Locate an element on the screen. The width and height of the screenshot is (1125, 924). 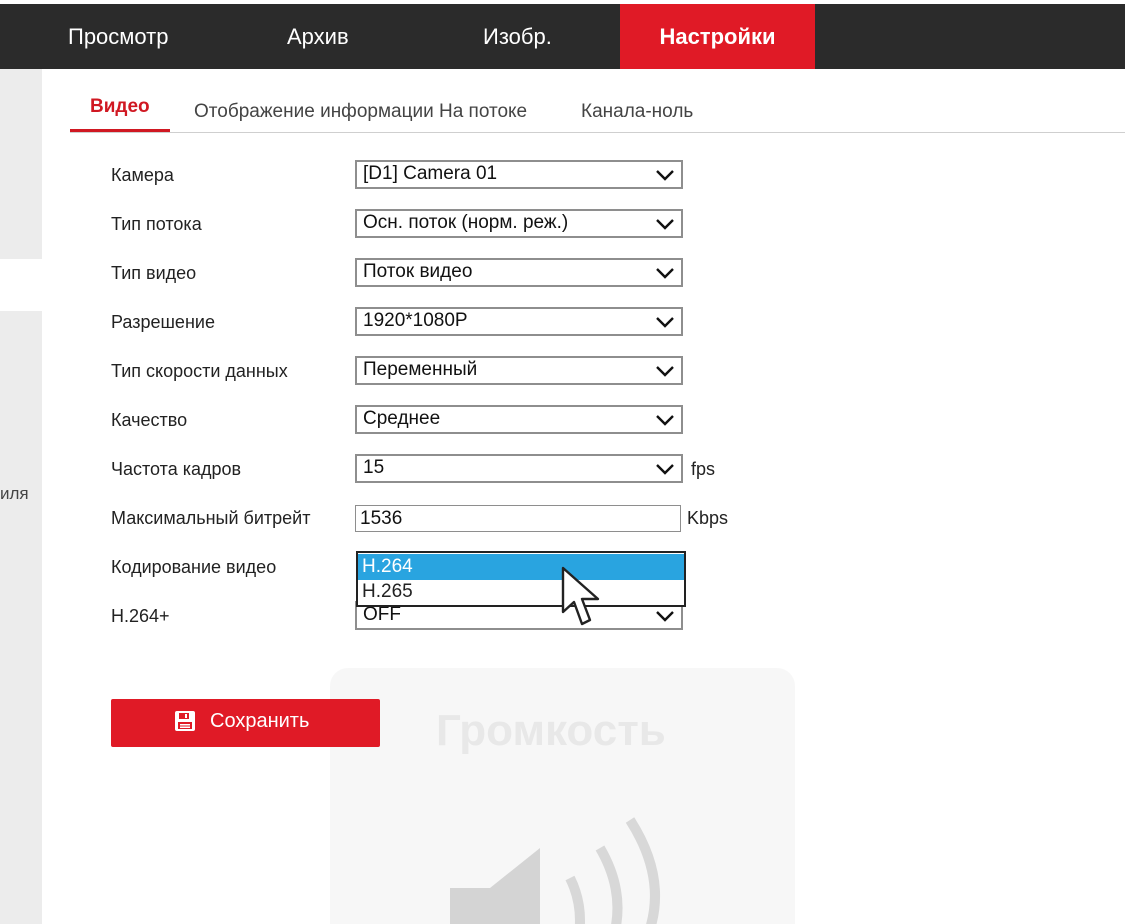
resolution-select: 1920*1080P is located at coordinates (519, 321).